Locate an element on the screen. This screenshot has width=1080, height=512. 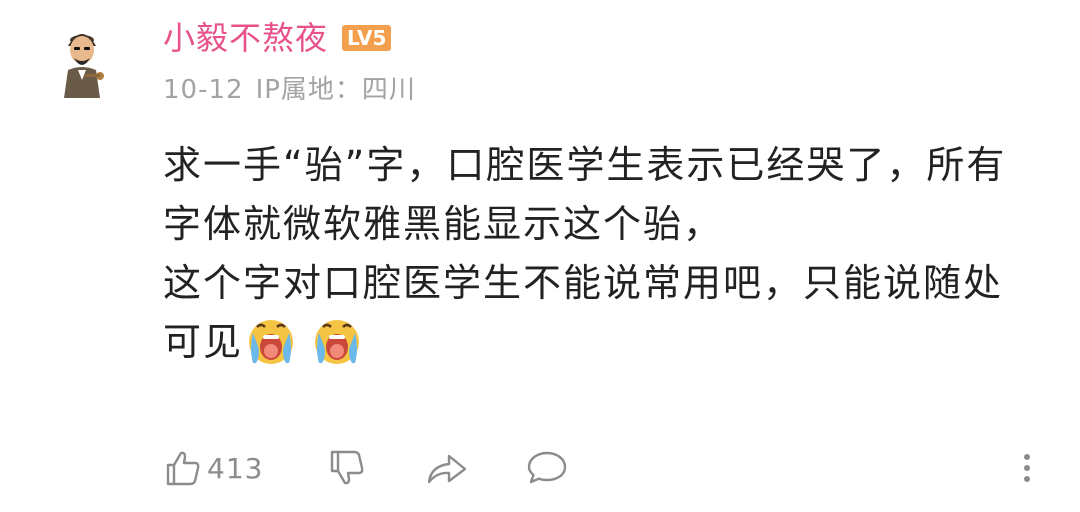
comment-meta: 10-12 IP属地：四川 is located at coordinates (289, 90).